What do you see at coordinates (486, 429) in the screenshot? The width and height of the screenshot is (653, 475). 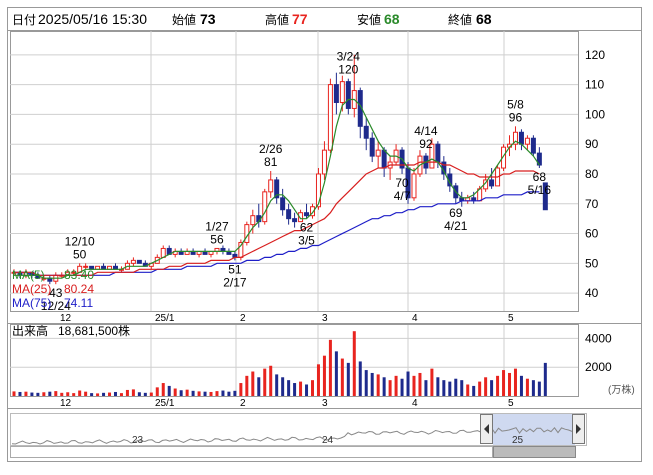 I see `overview-left-handle` at bounding box center [486, 429].